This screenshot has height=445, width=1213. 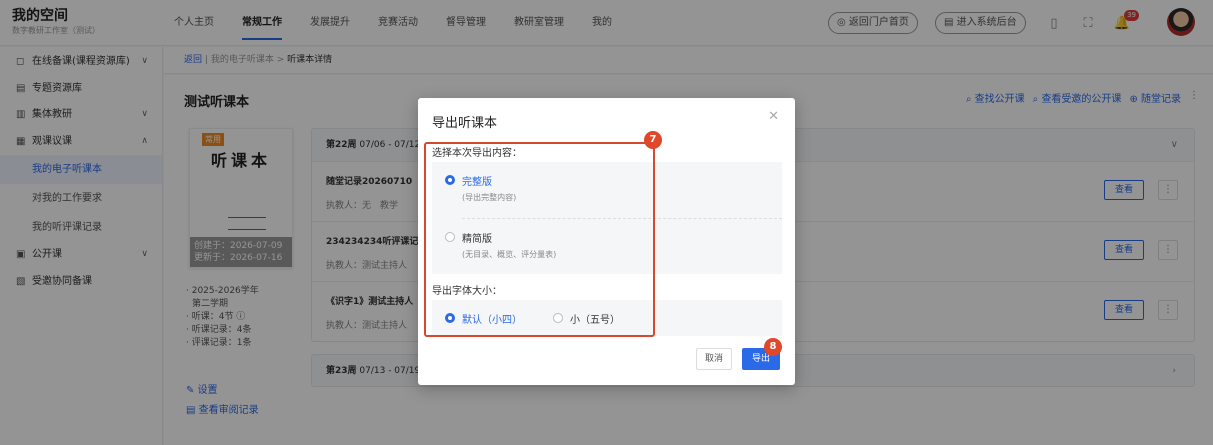 What do you see at coordinates (653, 140) in the screenshot?
I see `step-marker-7: 7` at bounding box center [653, 140].